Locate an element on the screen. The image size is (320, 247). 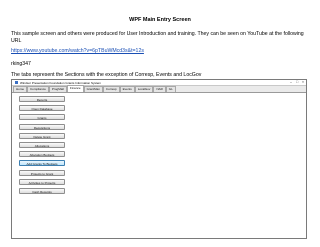
cash-receipts-button: Cash Receipts is located at coordinates (42, 190).